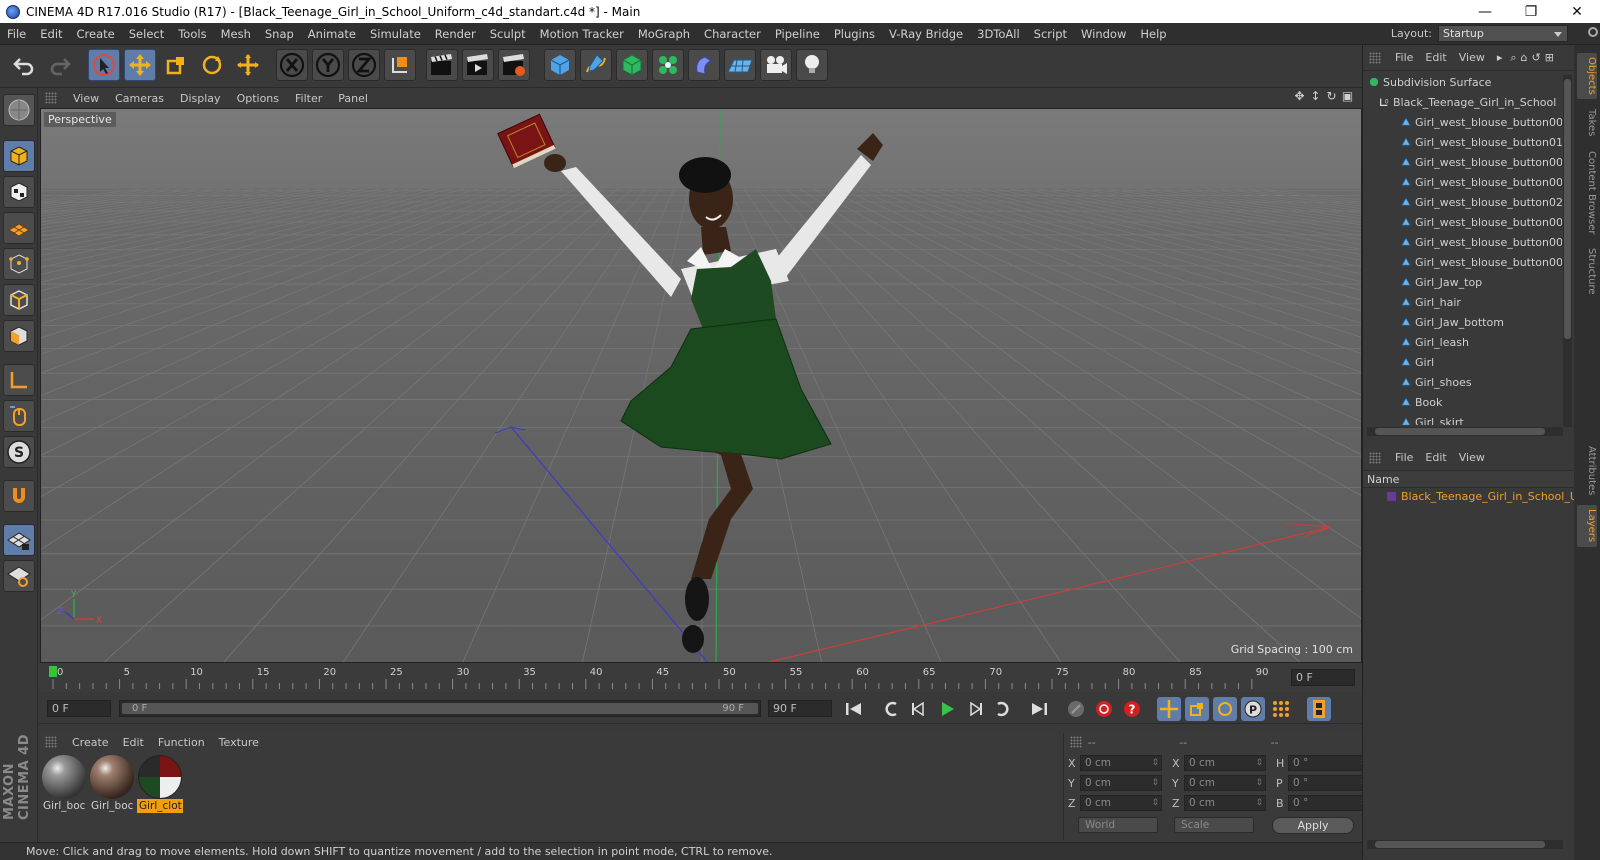 The width and height of the screenshot is (1600, 860). I want to click on viewport-menu-filter: Filter, so click(308, 98).